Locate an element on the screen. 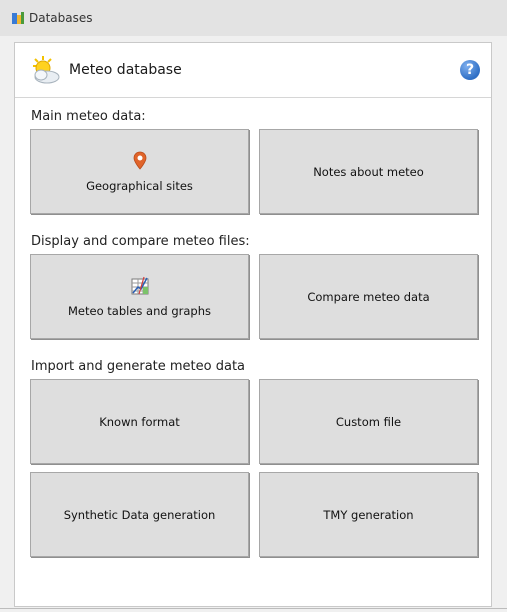 This screenshot has height=612, width=507. table-graph-icon is located at coordinates (139, 285).